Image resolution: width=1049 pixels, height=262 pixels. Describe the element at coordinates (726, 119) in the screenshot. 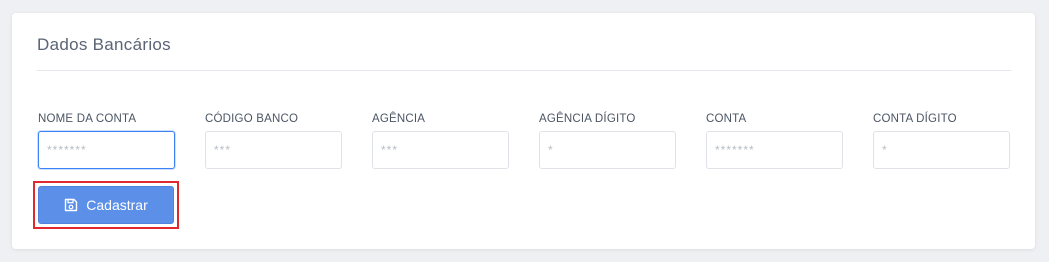

I see `account-label: CONTA` at that location.